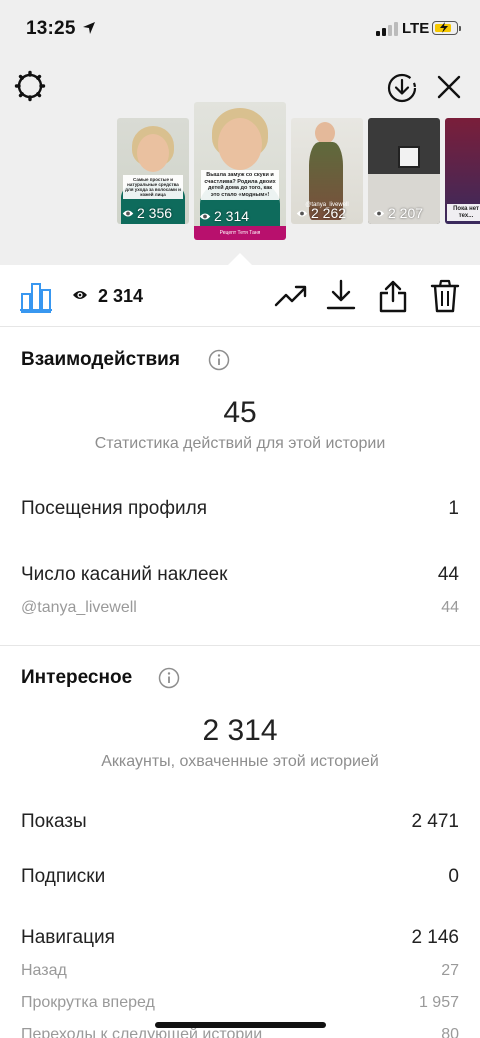 The height and width of the screenshot is (1038, 480). What do you see at coordinates (240, 1025) in the screenshot?
I see `home-indicator` at bounding box center [240, 1025].